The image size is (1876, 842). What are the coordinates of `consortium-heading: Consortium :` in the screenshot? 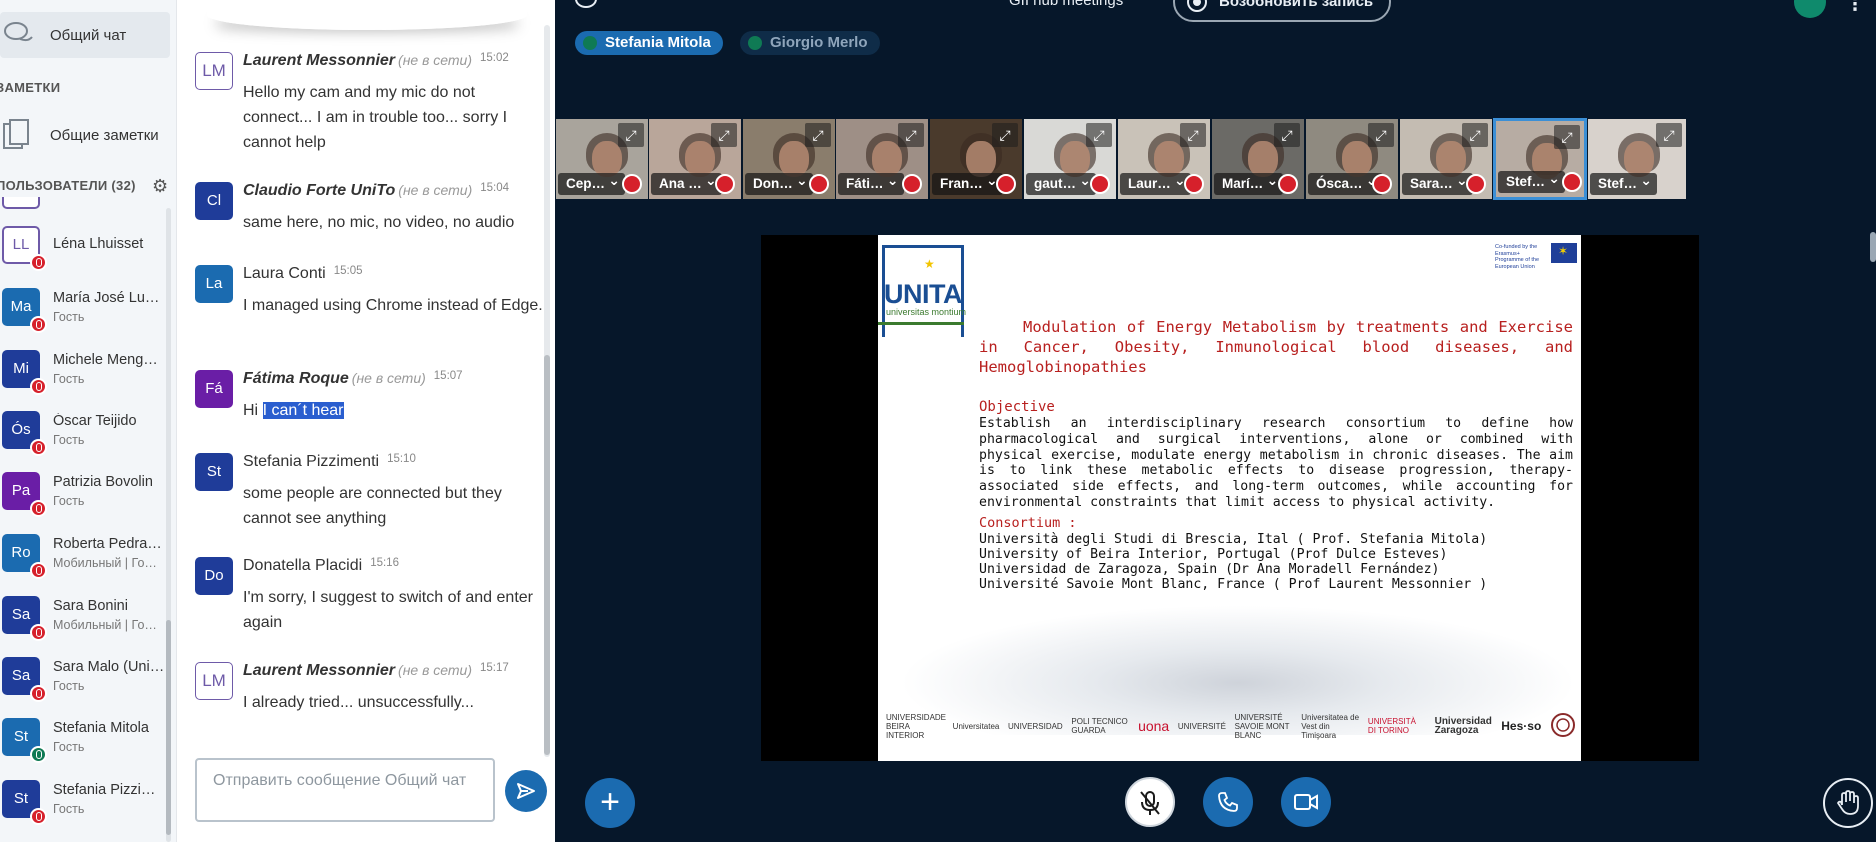 It's located at (1028, 523).